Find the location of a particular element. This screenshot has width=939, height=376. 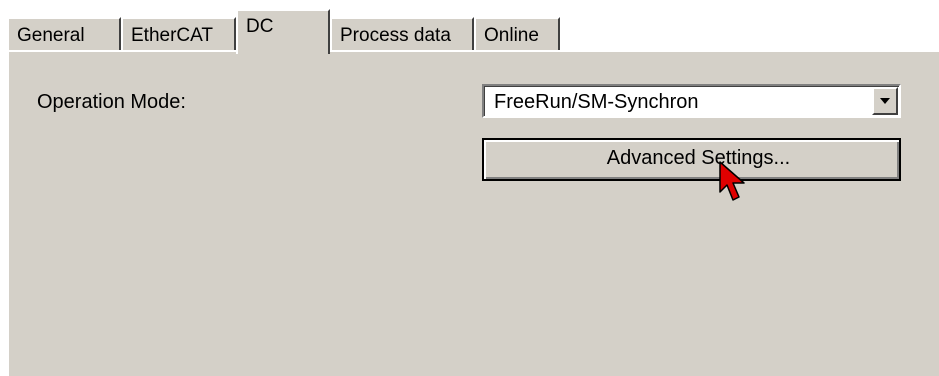

tab-online: Online is located at coordinates (517, 34).